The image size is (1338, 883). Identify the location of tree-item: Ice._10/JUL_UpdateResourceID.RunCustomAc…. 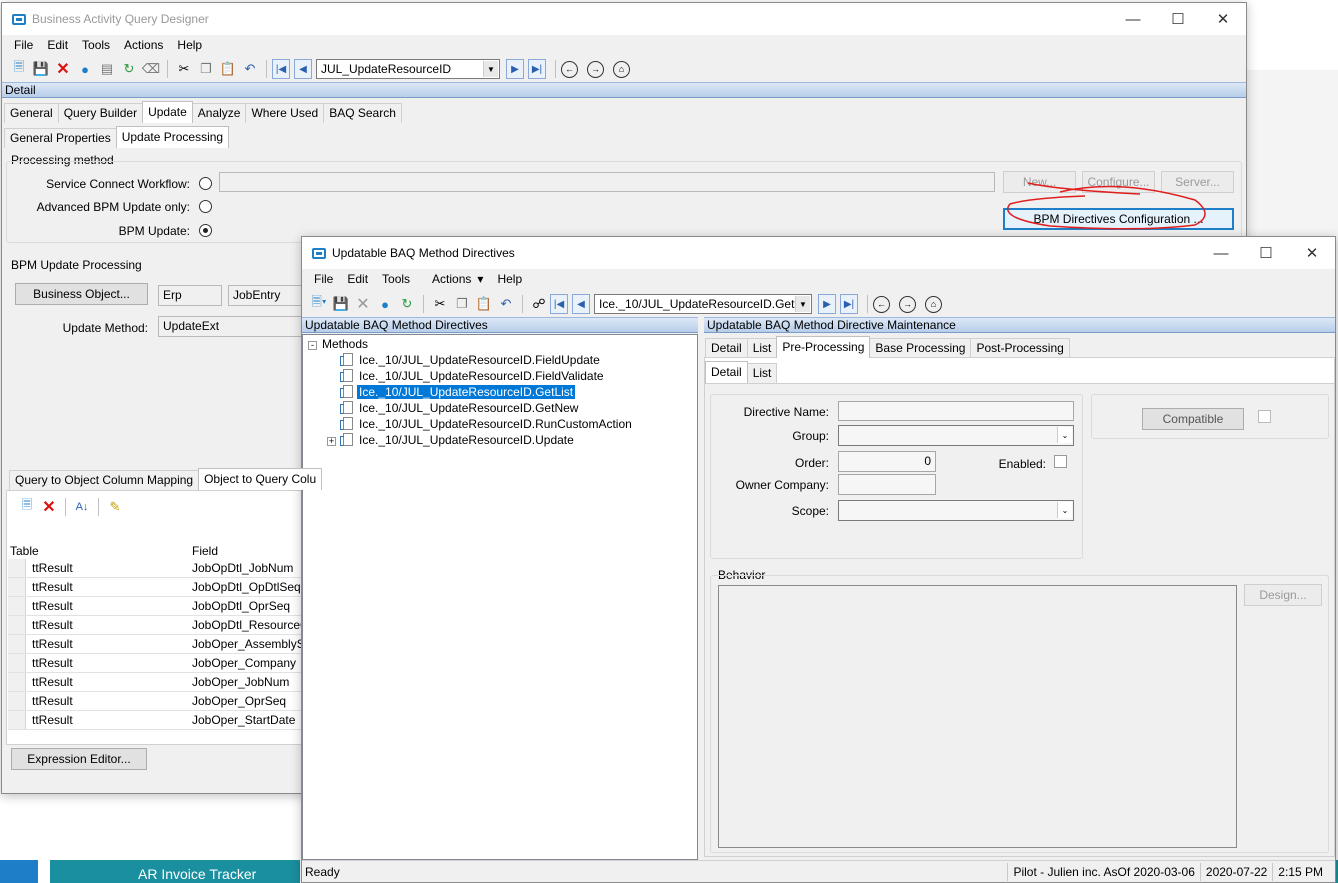
(486, 424).